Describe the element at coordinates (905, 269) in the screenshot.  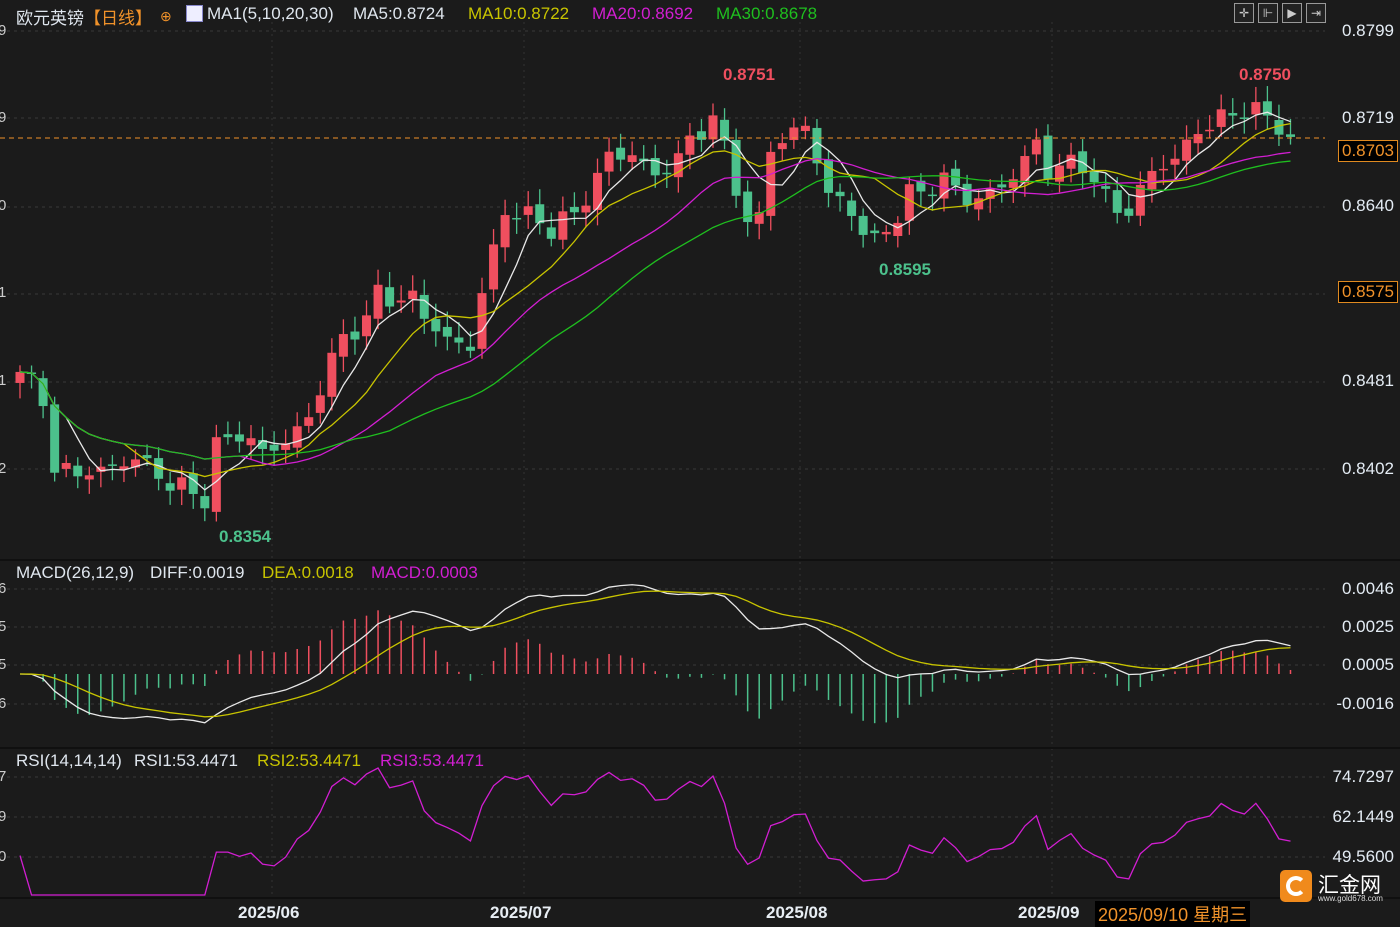
I see `low-annotation: 0.8595` at that location.